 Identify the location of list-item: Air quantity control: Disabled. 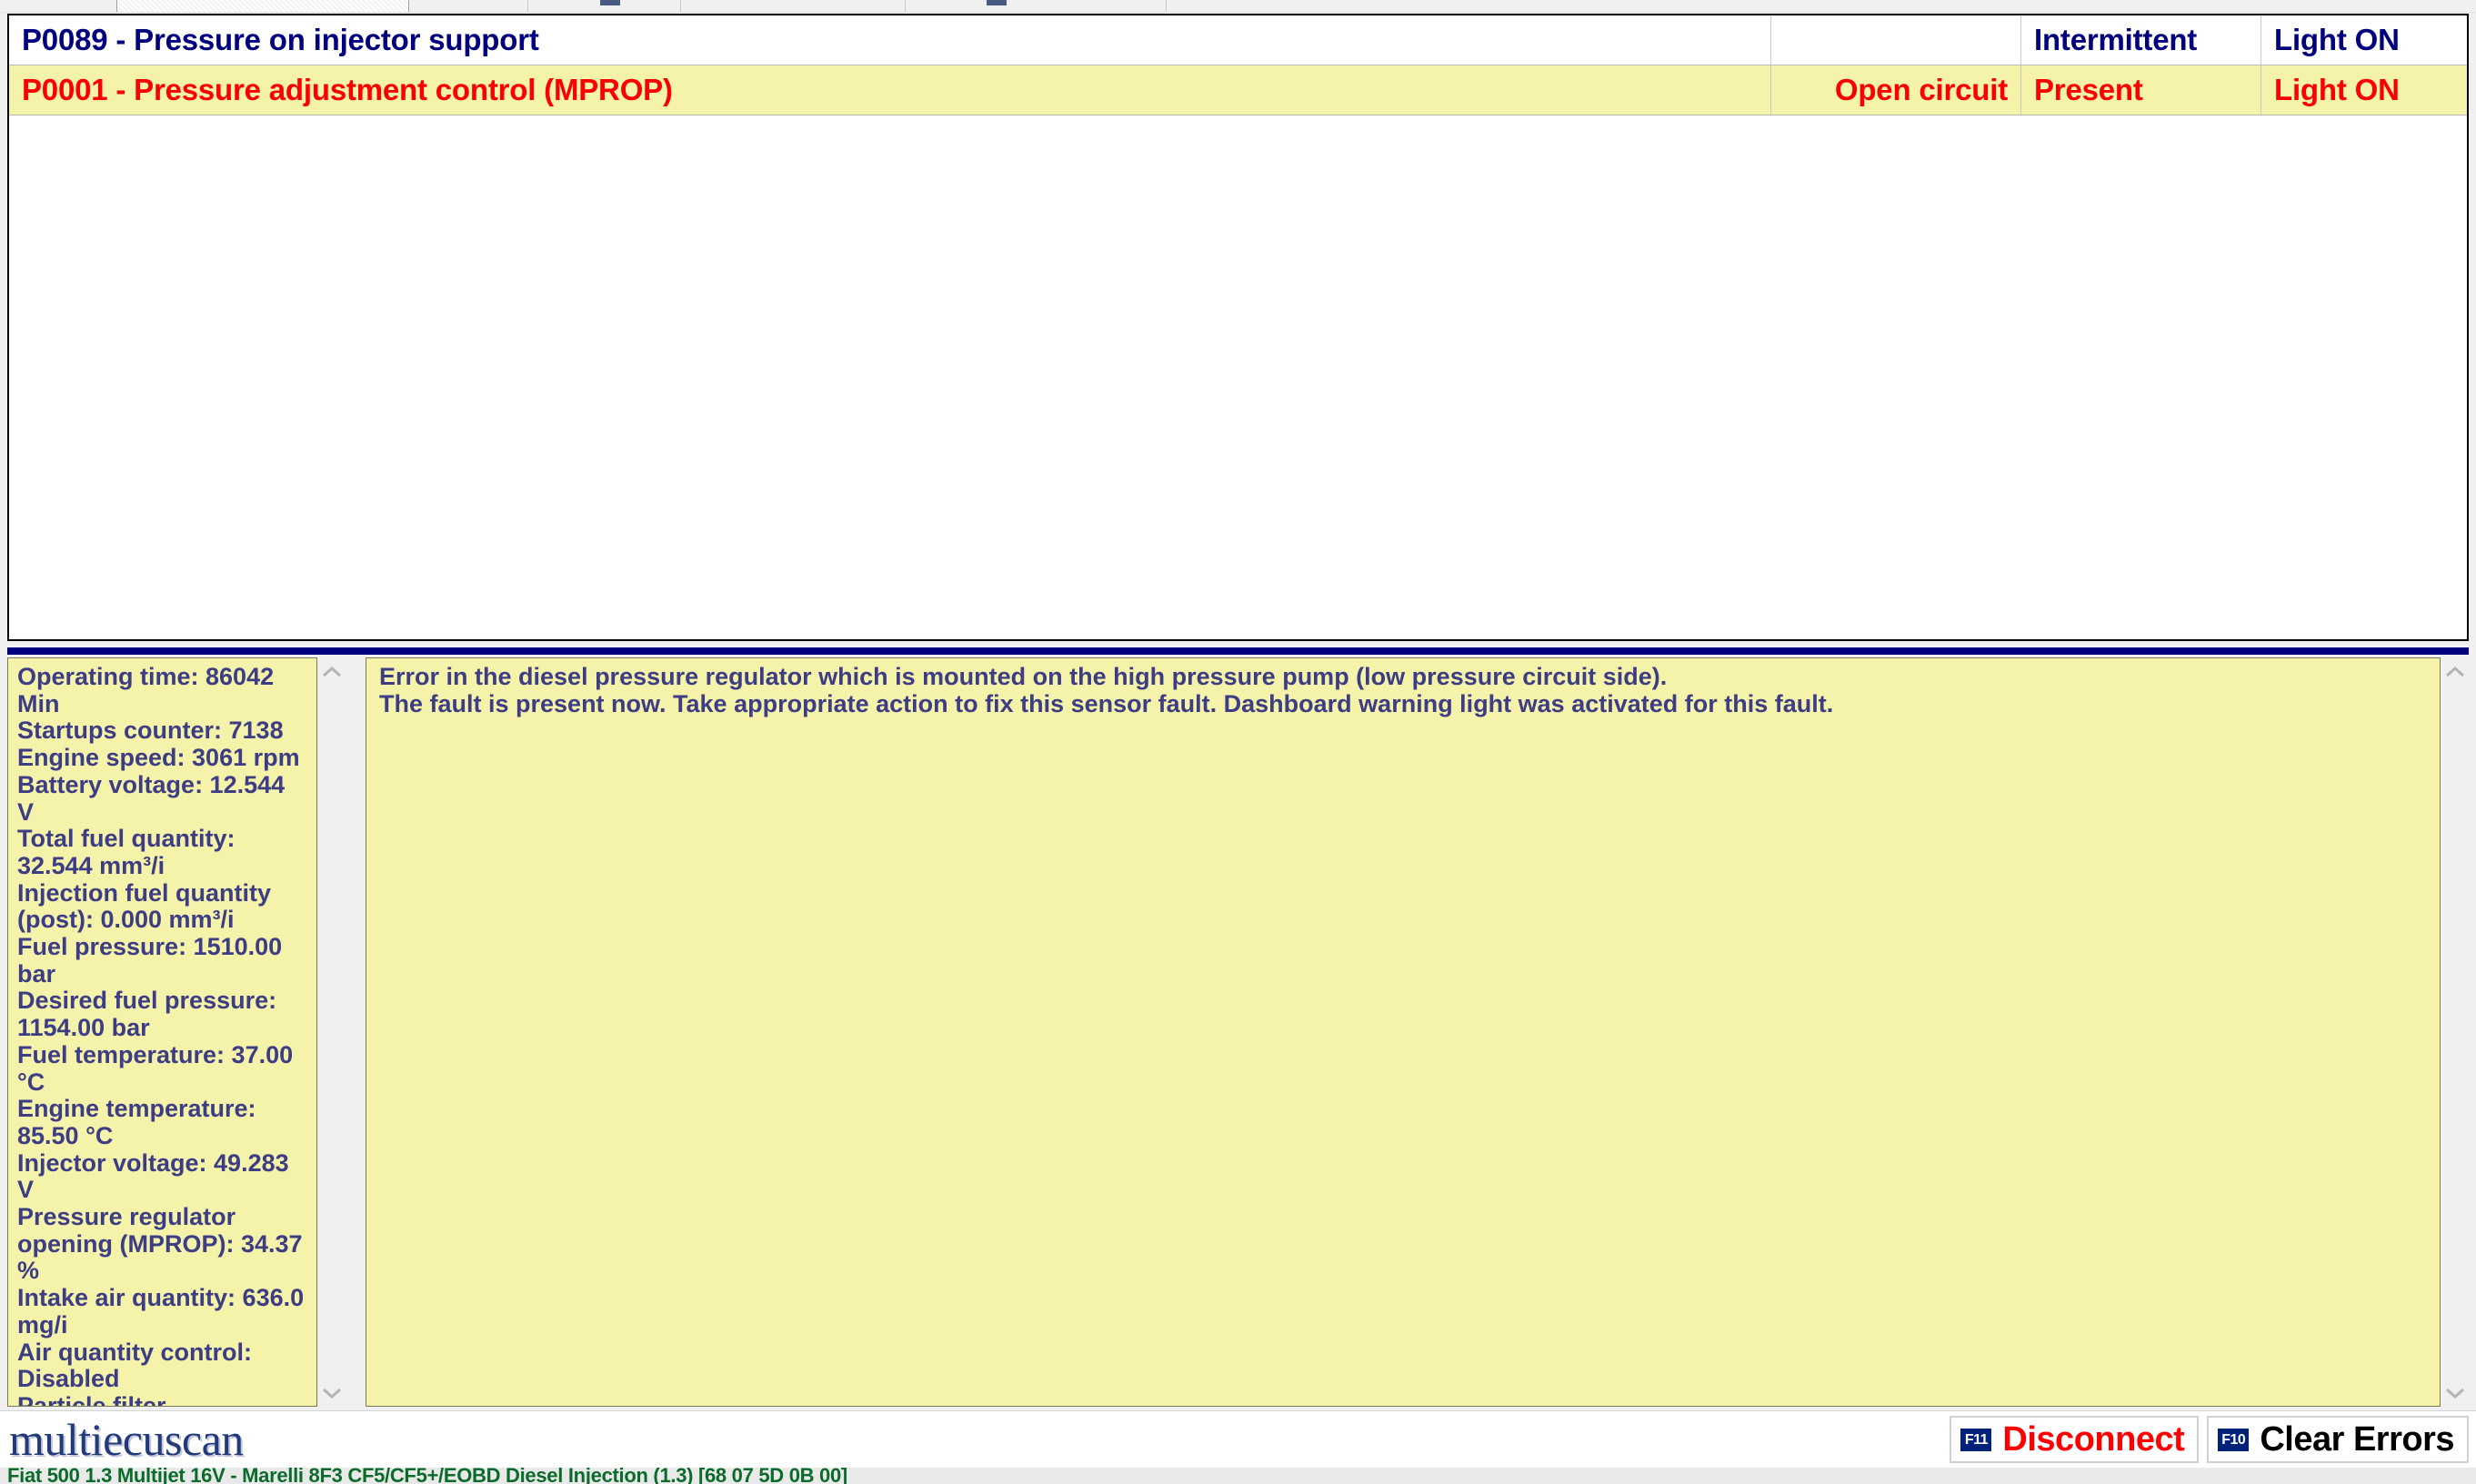
(134, 1366).